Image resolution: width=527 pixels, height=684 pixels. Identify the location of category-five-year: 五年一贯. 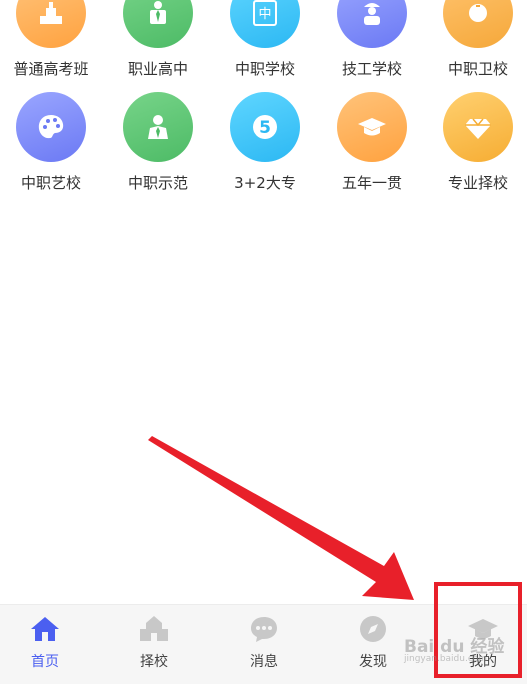
(372, 142).